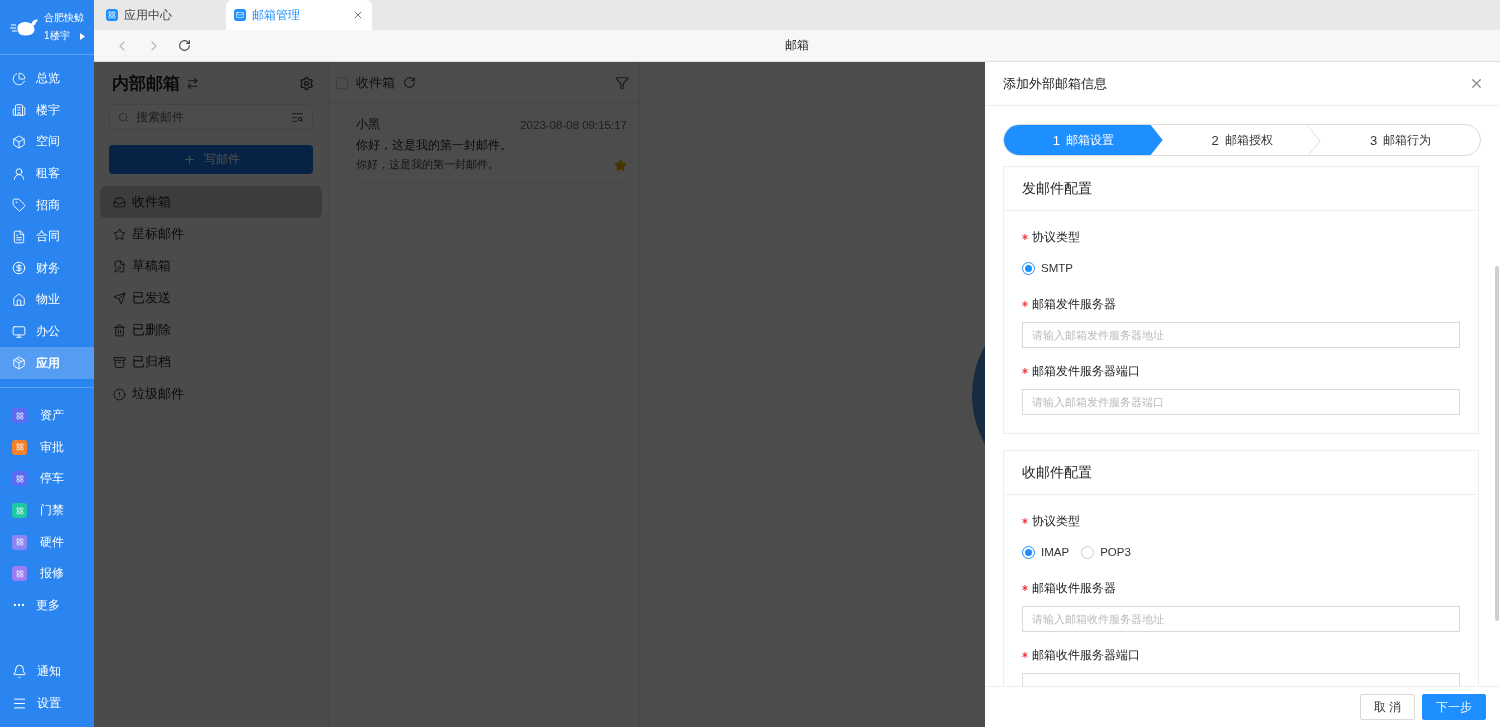 The image size is (1500, 727). What do you see at coordinates (1046, 552) in the screenshot?
I see `radio-option: IMAP` at bounding box center [1046, 552].